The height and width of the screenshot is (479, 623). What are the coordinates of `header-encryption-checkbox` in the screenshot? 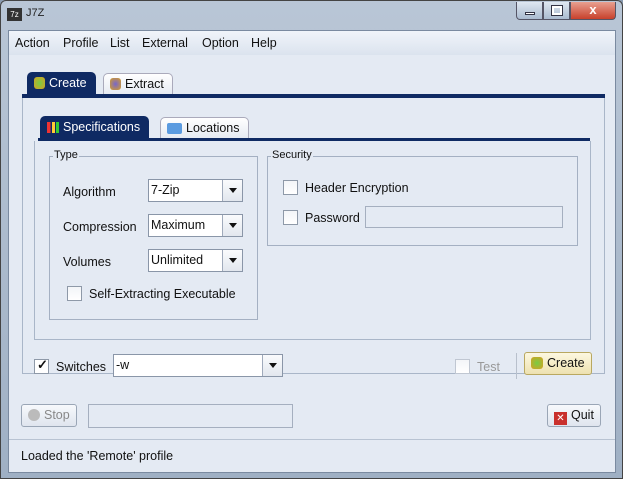 It's located at (290, 187).